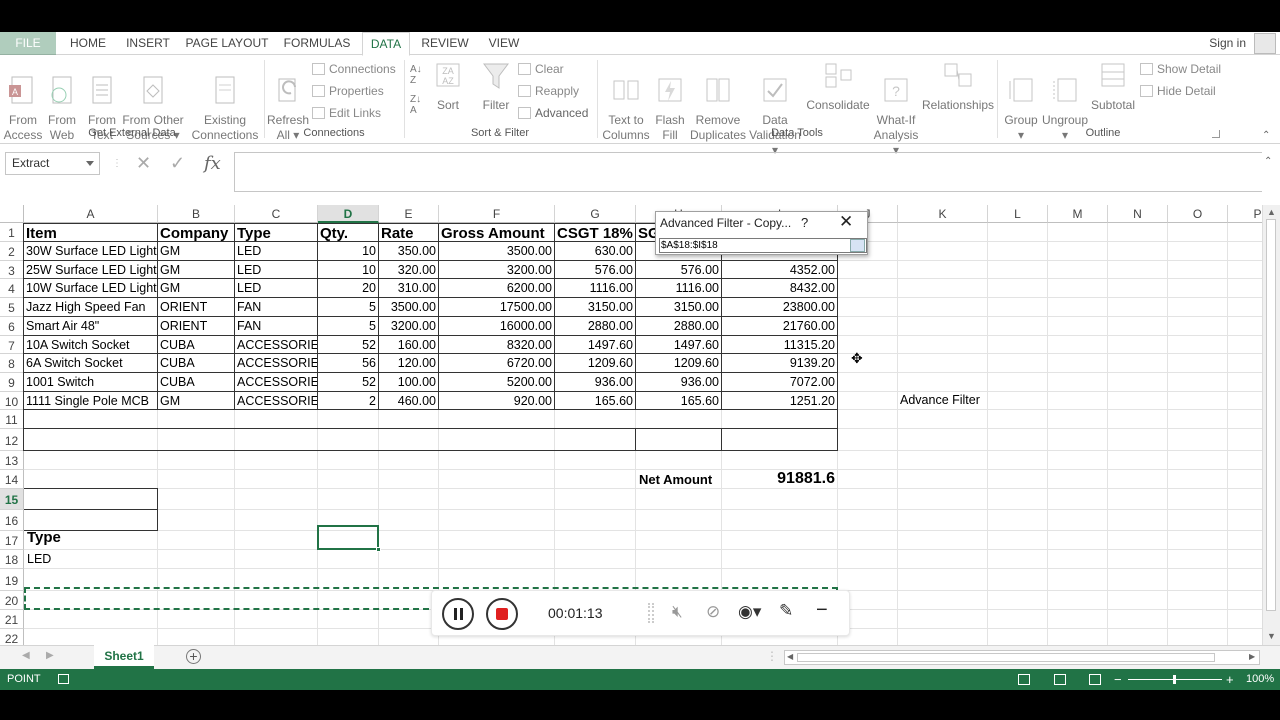 Image resolution: width=1280 pixels, height=720 pixels. Describe the element at coordinates (595, 363) in the screenshot. I see `table-cell: 1209.60` at that location.